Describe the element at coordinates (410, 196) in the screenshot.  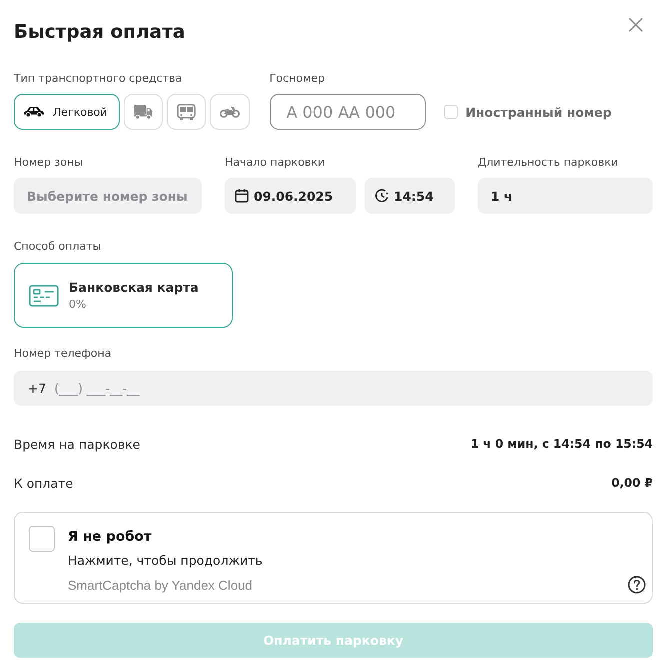
I see `time-field: 14:54` at that location.